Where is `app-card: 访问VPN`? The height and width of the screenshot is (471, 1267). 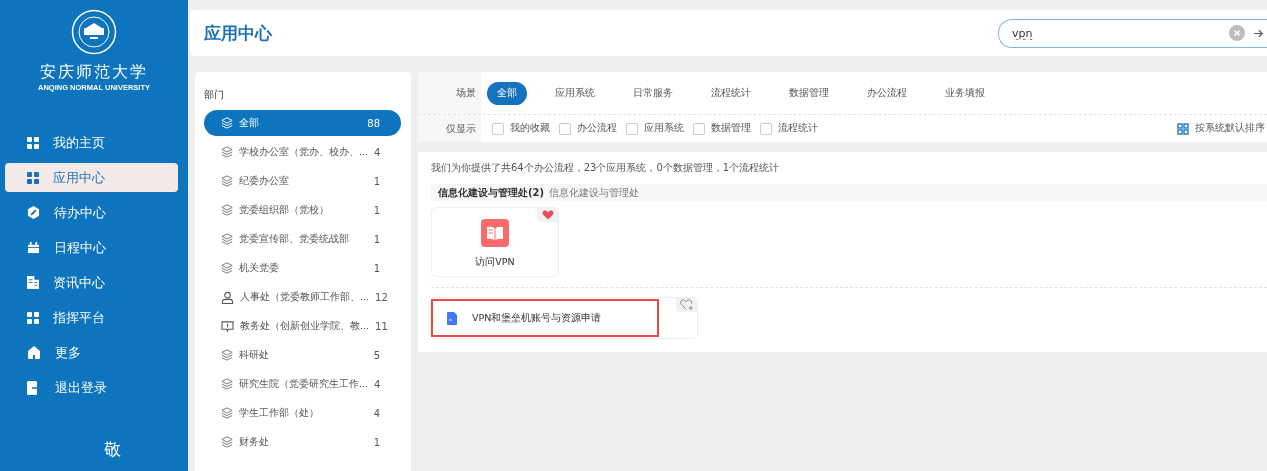
app-card: 访问VPN is located at coordinates (495, 242).